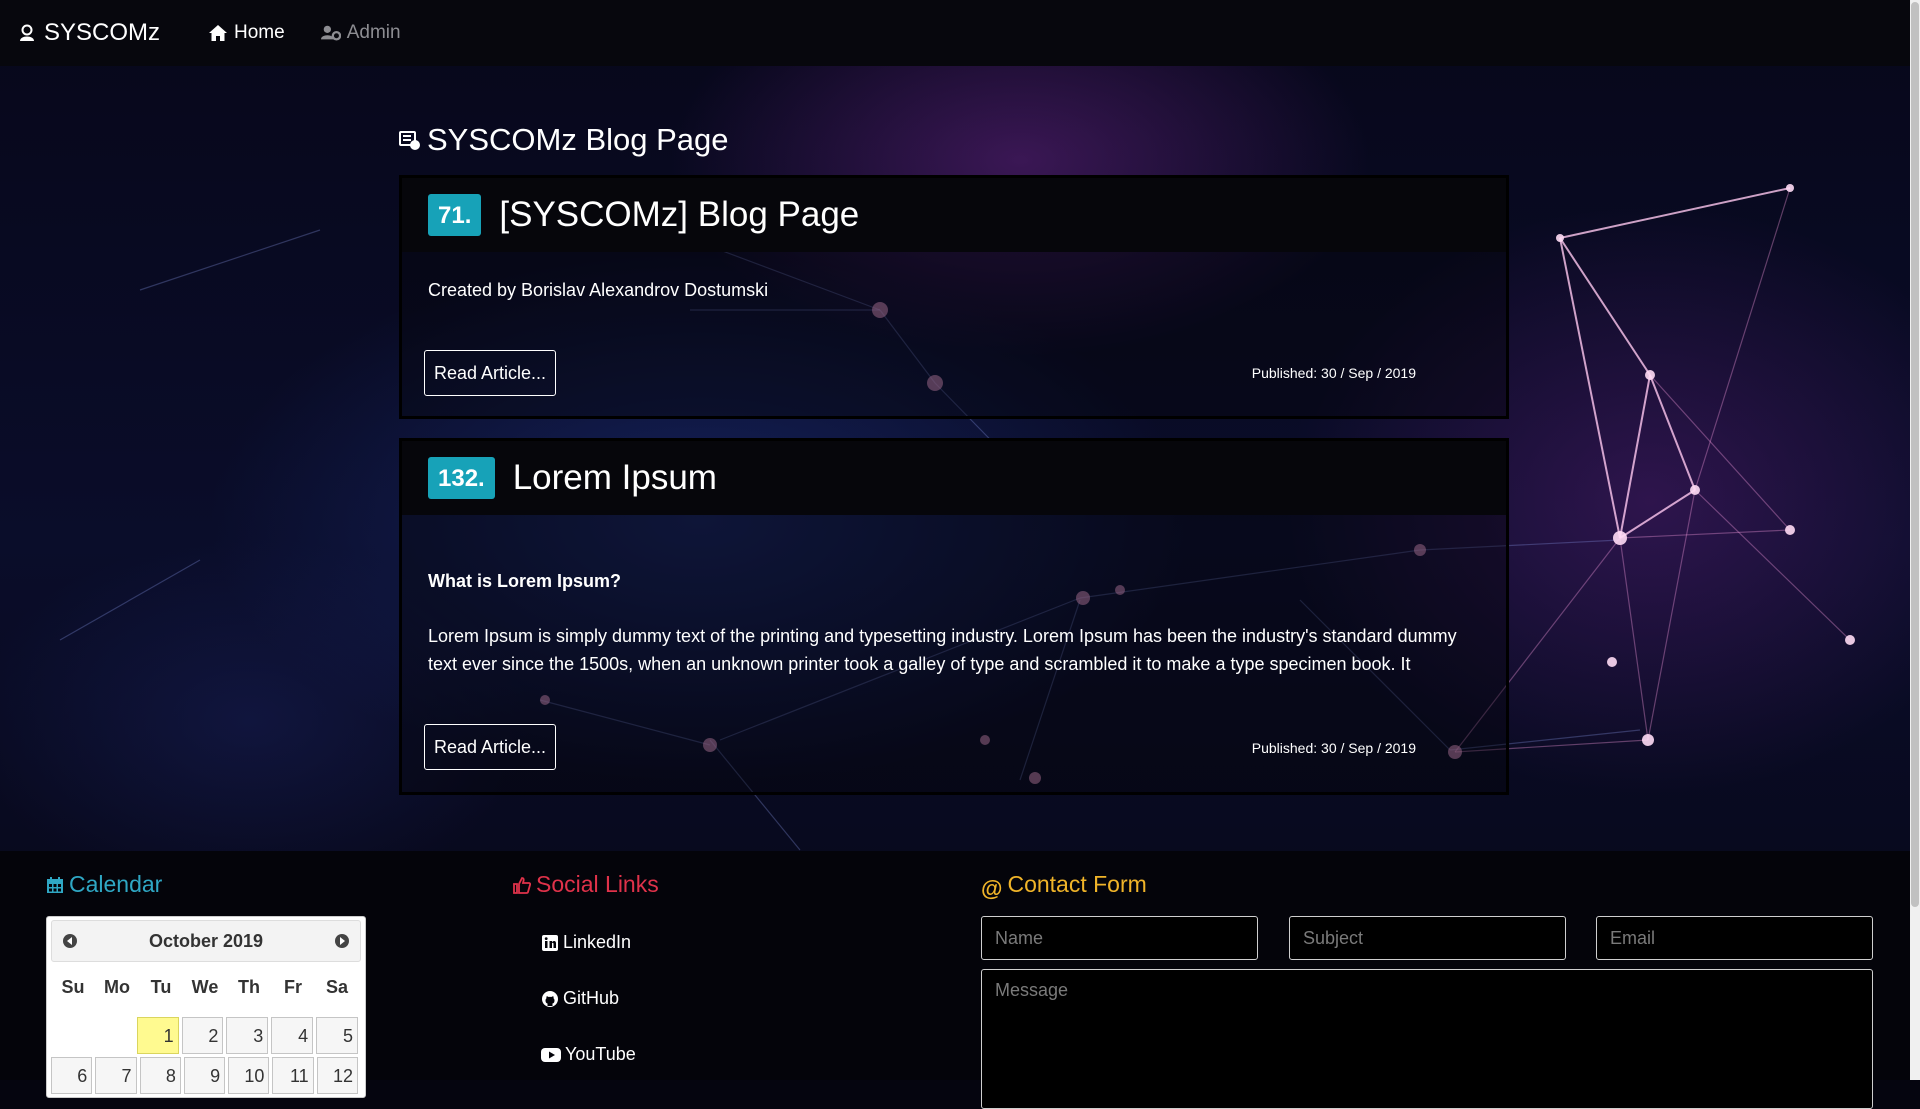  I want to click on next-month-icon, so click(342, 941).